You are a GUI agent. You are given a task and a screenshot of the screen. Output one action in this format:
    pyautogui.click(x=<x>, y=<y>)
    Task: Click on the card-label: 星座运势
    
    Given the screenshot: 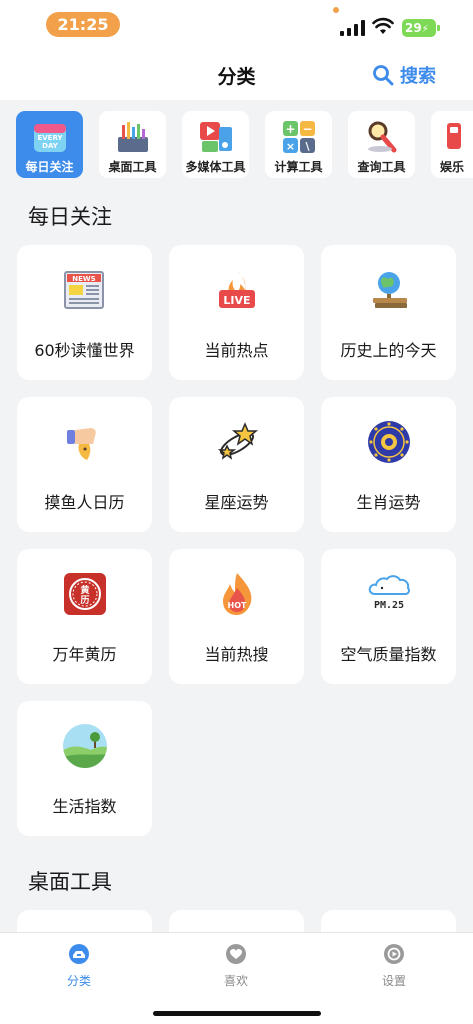 What is the action you would take?
    pyautogui.click(x=236, y=502)
    